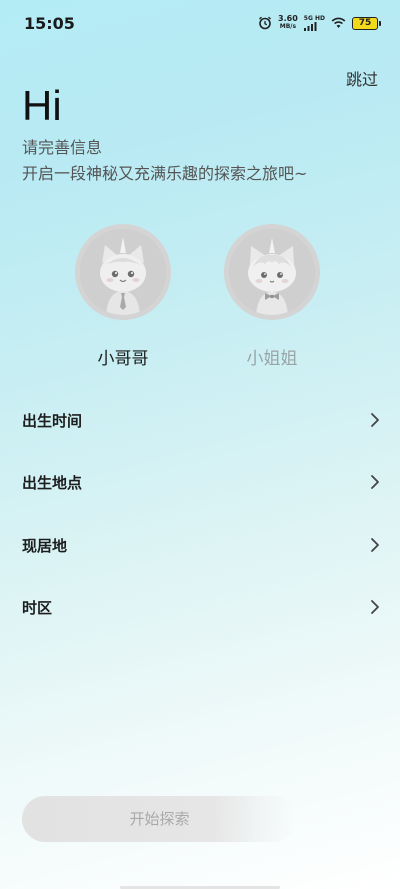 The width and height of the screenshot is (400, 889). What do you see at coordinates (288, 26) in the screenshot?
I see `net-speed-unit: MB/s` at bounding box center [288, 26].